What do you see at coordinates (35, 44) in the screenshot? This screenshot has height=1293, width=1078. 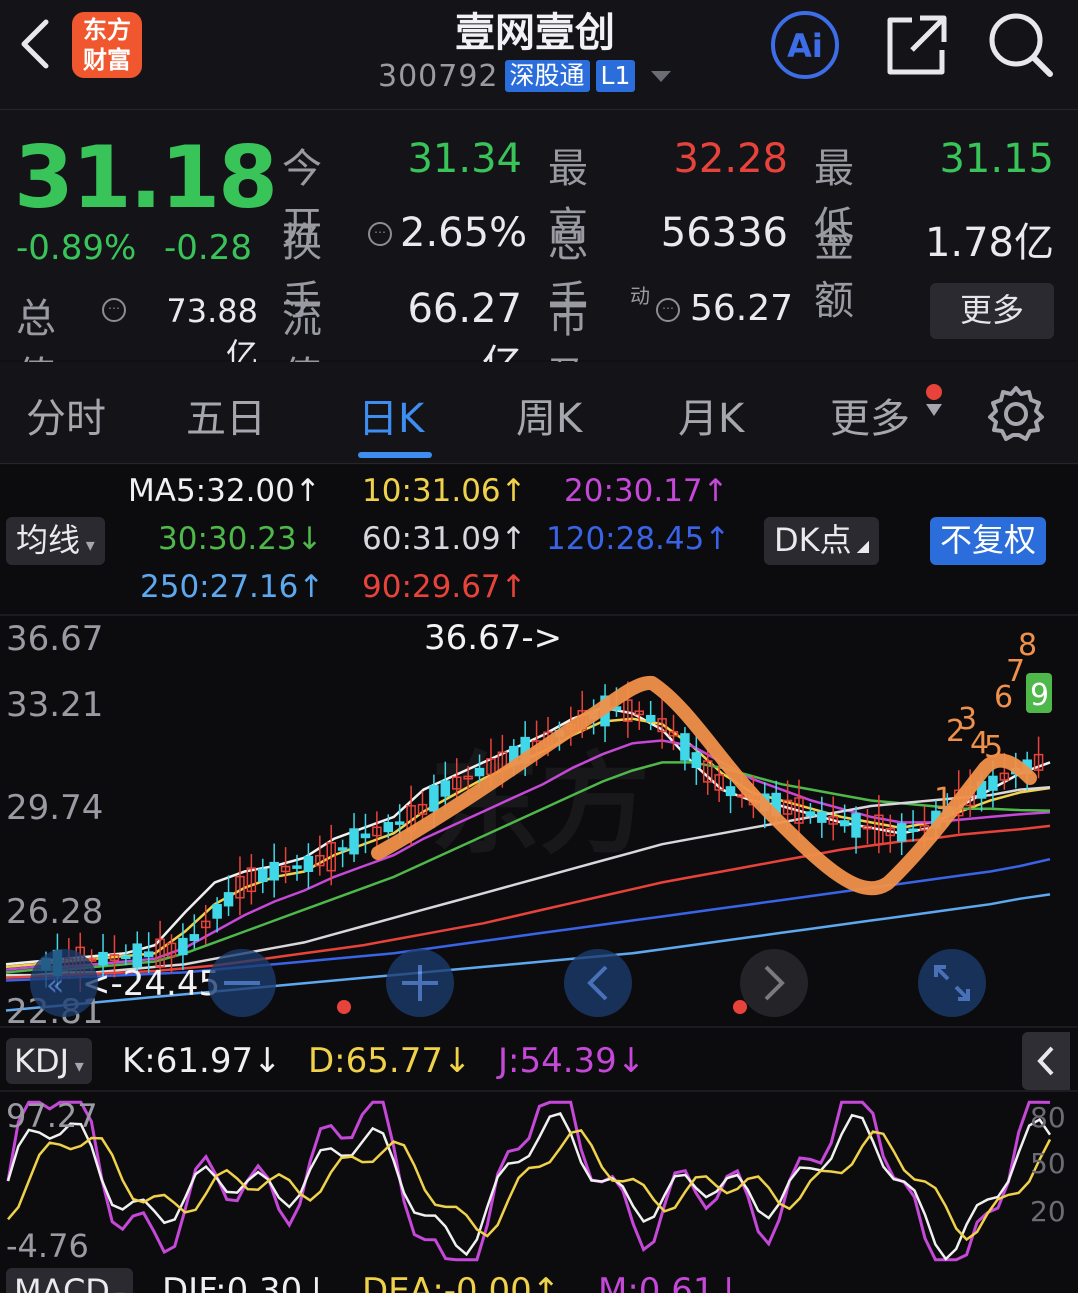 I see `back-arrow-icon` at bounding box center [35, 44].